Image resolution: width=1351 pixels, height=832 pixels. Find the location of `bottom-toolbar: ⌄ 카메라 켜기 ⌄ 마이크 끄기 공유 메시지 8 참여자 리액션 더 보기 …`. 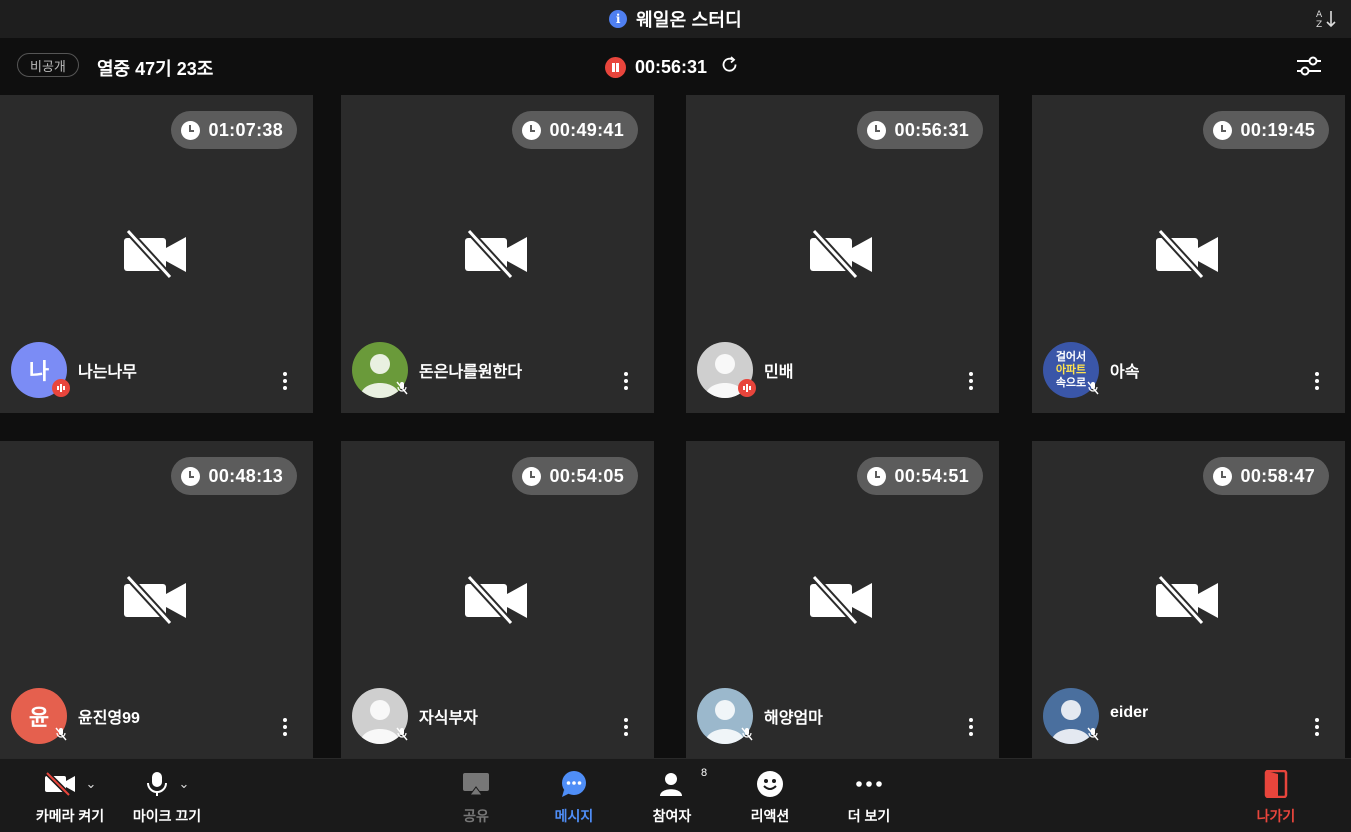

bottom-toolbar: ⌄ 카메라 켜기 ⌄ 마이크 끄기 공유 메시지 8 참여자 리액션 더 보기 … is located at coordinates (675, 795).